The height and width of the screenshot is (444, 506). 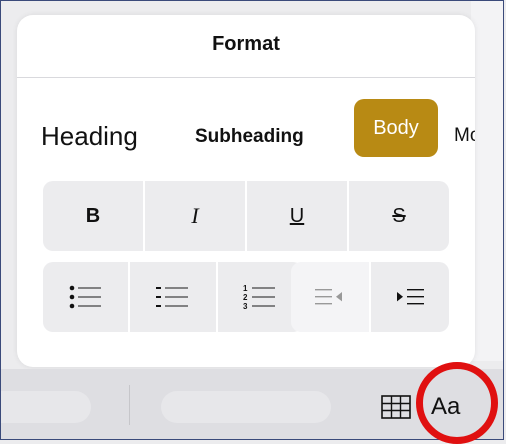 I want to click on dash-list-button, so click(x=173, y=297).